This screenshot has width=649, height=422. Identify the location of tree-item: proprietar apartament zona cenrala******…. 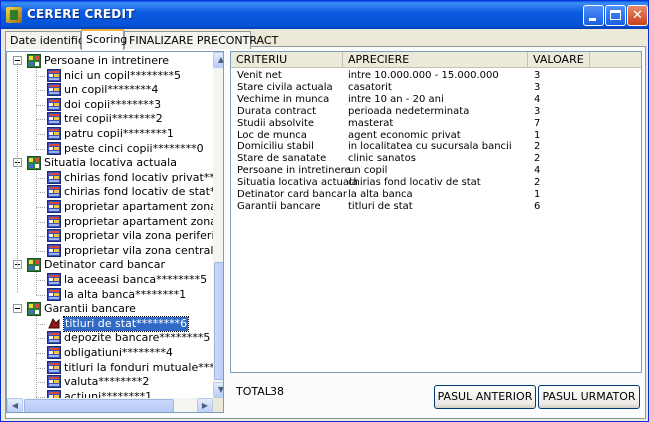
(110, 221).